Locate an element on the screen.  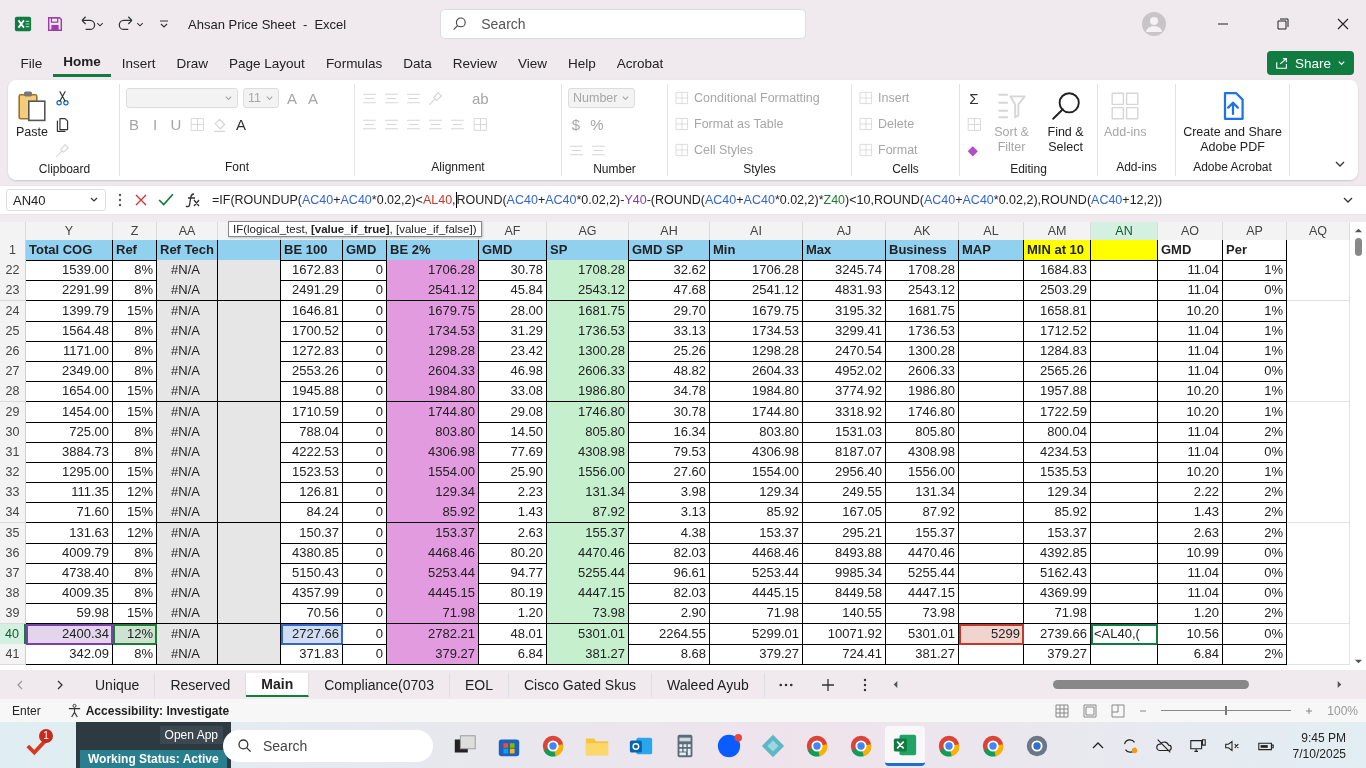
row-header: 24 is located at coordinates (13, 311).